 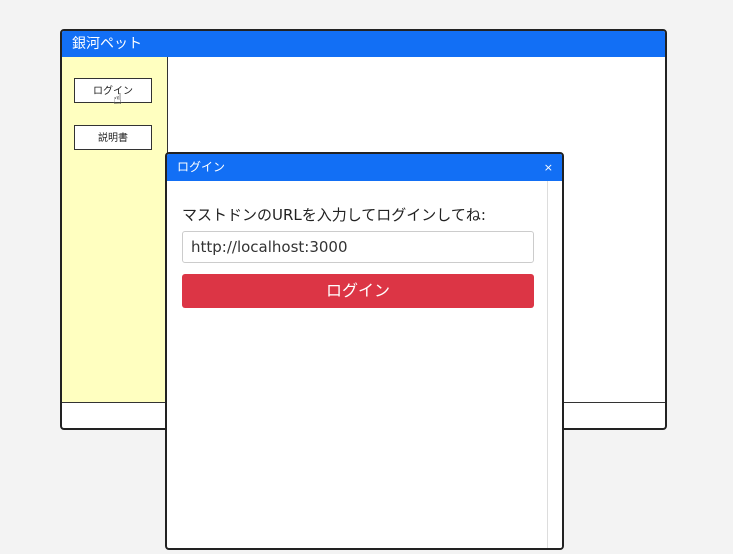 I want to click on url-prompt: マストドンのURLを入力してログインしてね:, so click(x=334, y=215).